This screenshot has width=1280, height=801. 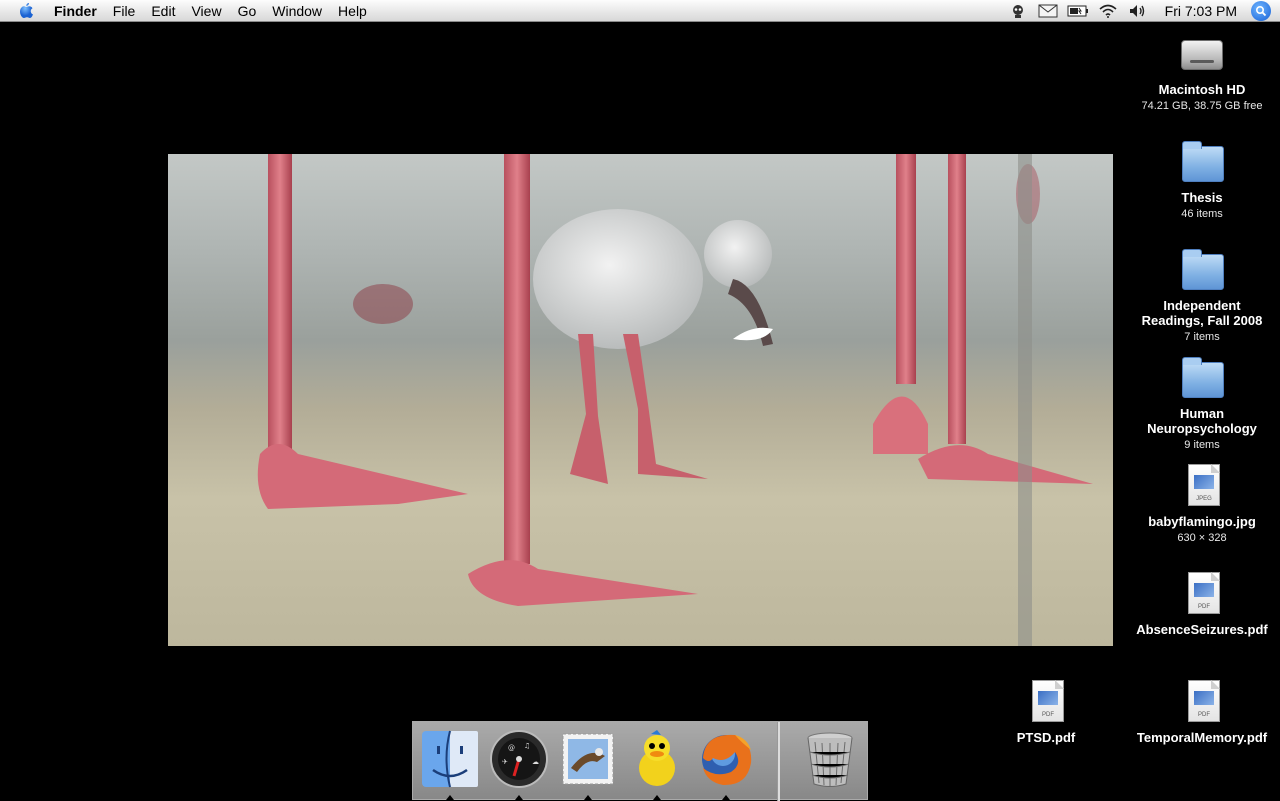 What do you see at coordinates (1202, 445) in the screenshot?
I see `icon-info: 9 items` at bounding box center [1202, 445].